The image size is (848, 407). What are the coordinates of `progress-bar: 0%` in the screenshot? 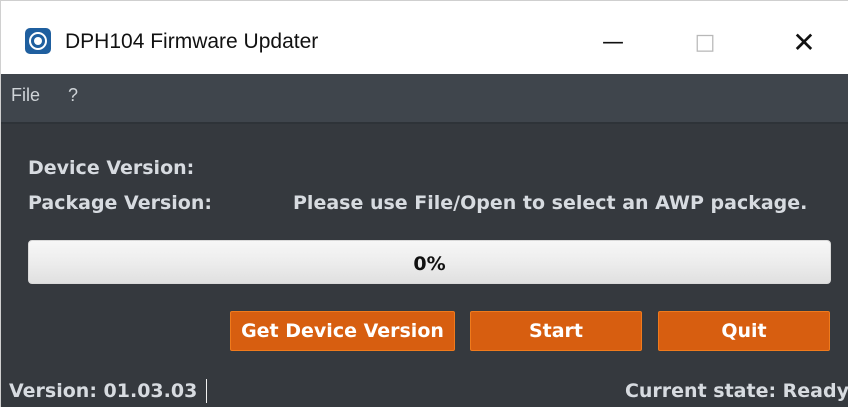 It's located at (429, 262).